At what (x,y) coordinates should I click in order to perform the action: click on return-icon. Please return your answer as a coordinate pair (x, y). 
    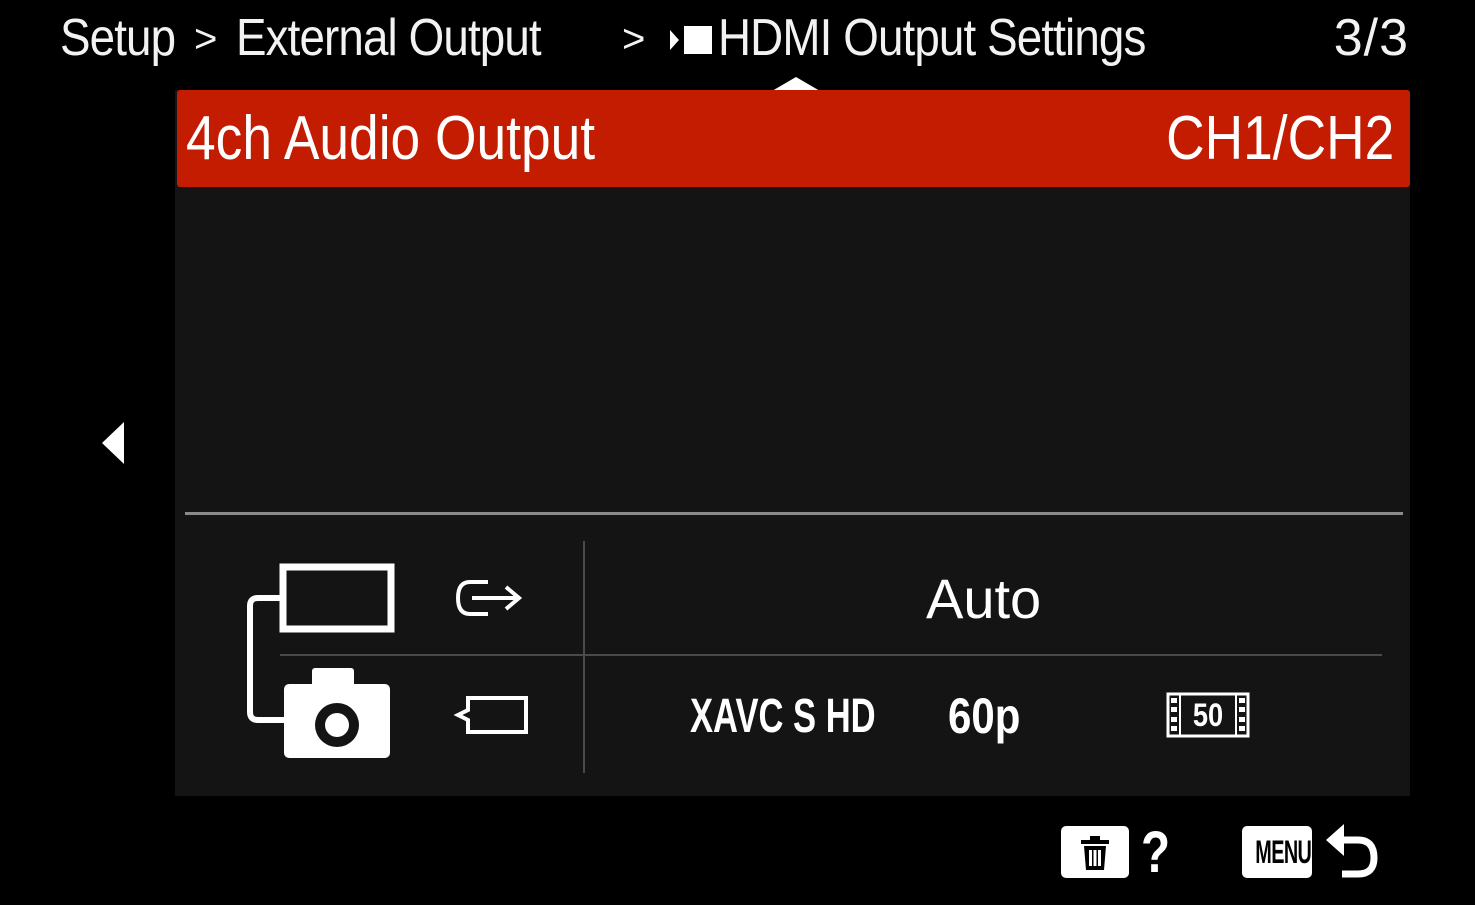
    Looking at the image, I should click on (1353, 851).